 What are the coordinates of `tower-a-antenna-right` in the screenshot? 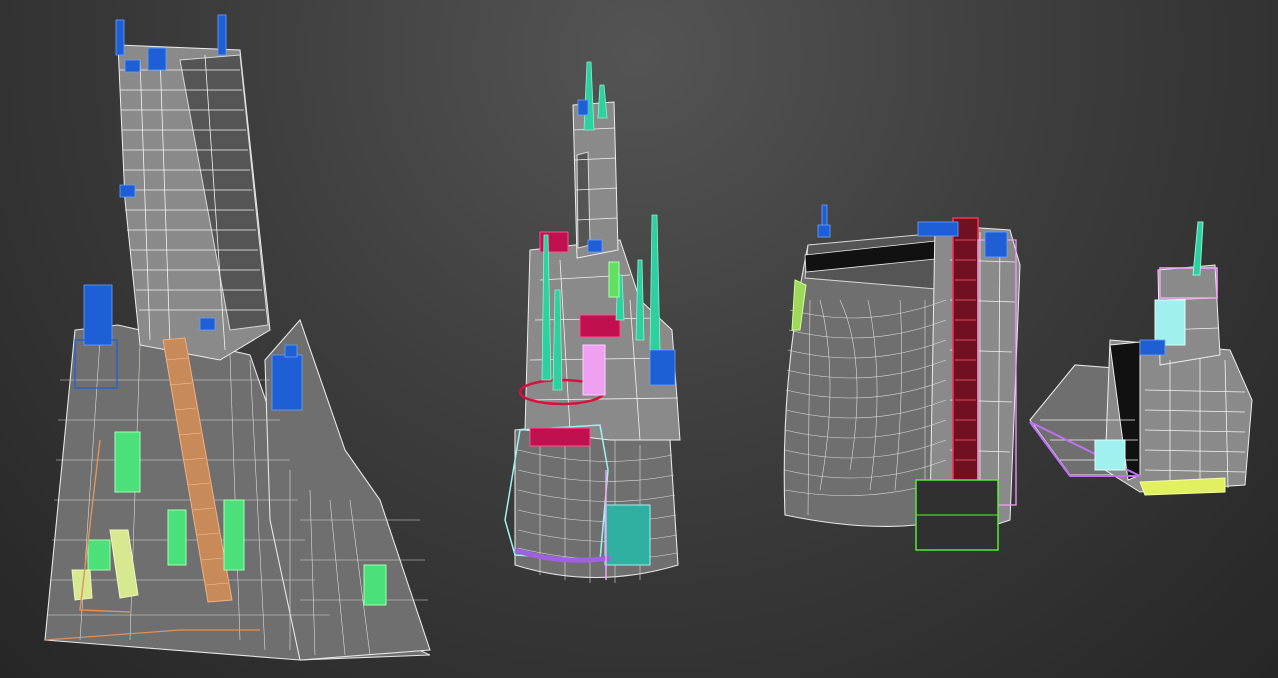 It's located at (222, 35).